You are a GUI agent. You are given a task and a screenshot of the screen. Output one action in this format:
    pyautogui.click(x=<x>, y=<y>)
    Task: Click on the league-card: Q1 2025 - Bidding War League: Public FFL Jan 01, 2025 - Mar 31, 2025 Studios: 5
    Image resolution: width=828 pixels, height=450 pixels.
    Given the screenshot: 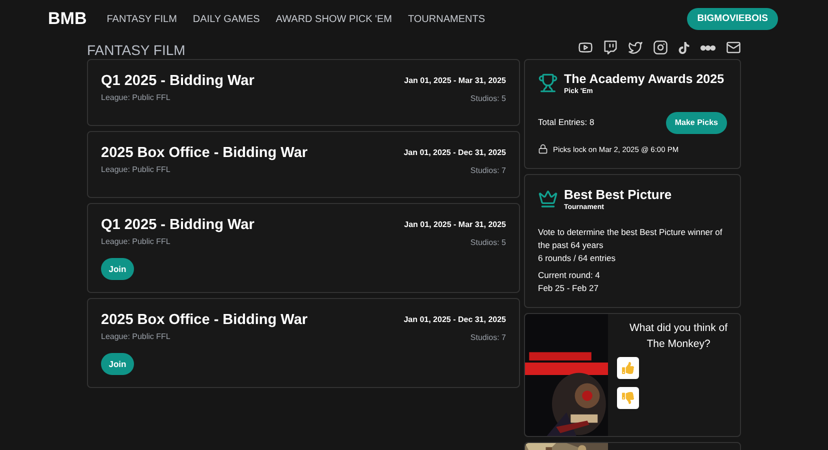 What is the action you would take?
    pyautogui.click(x=303, y=92)
    